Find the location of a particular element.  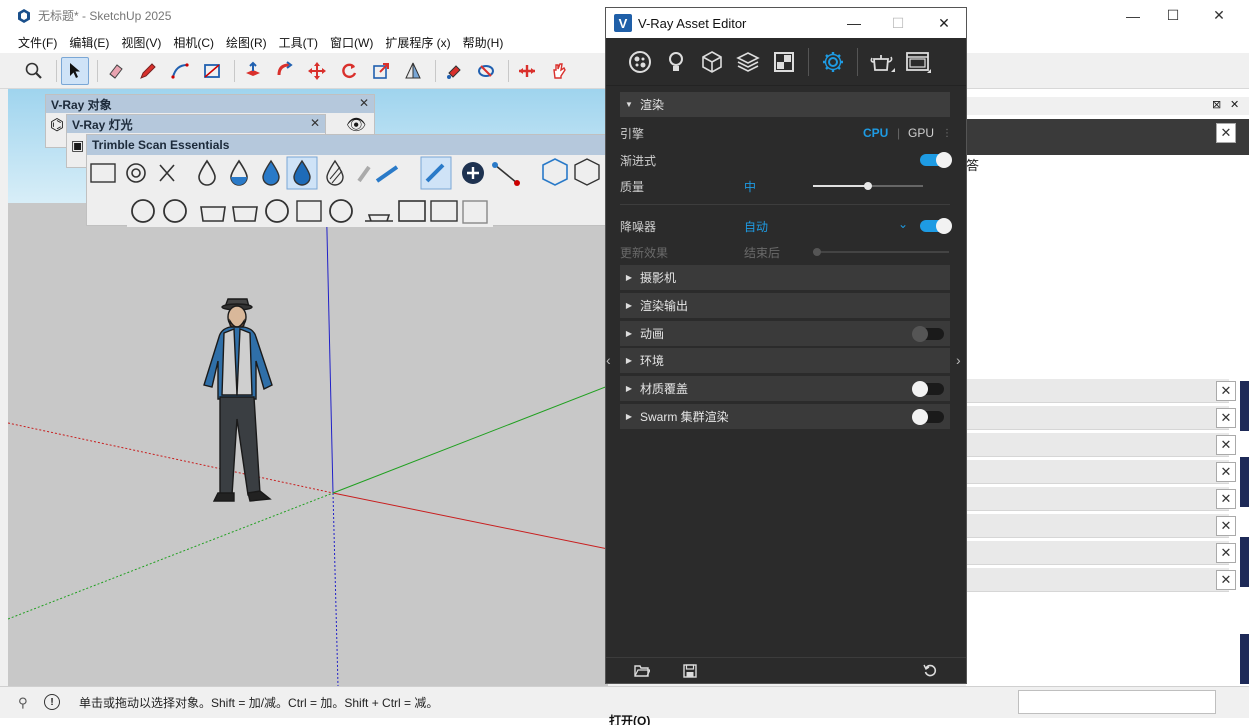

material-override-toggle is located at coordinates (928, 389).